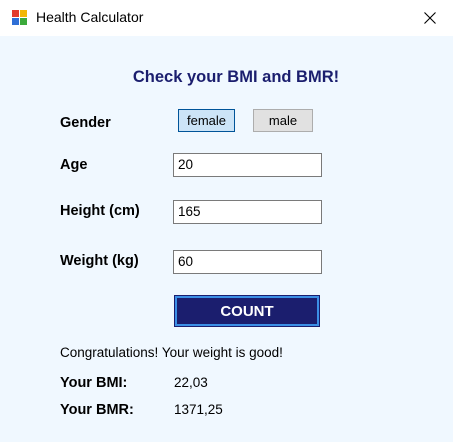 This screenshot has height=442, width=453. What do you see at coordinates (171, 352) in the screenshot?
I see `result-message: Congratulations! Your weight is good!` at bounding box center [171, 352].